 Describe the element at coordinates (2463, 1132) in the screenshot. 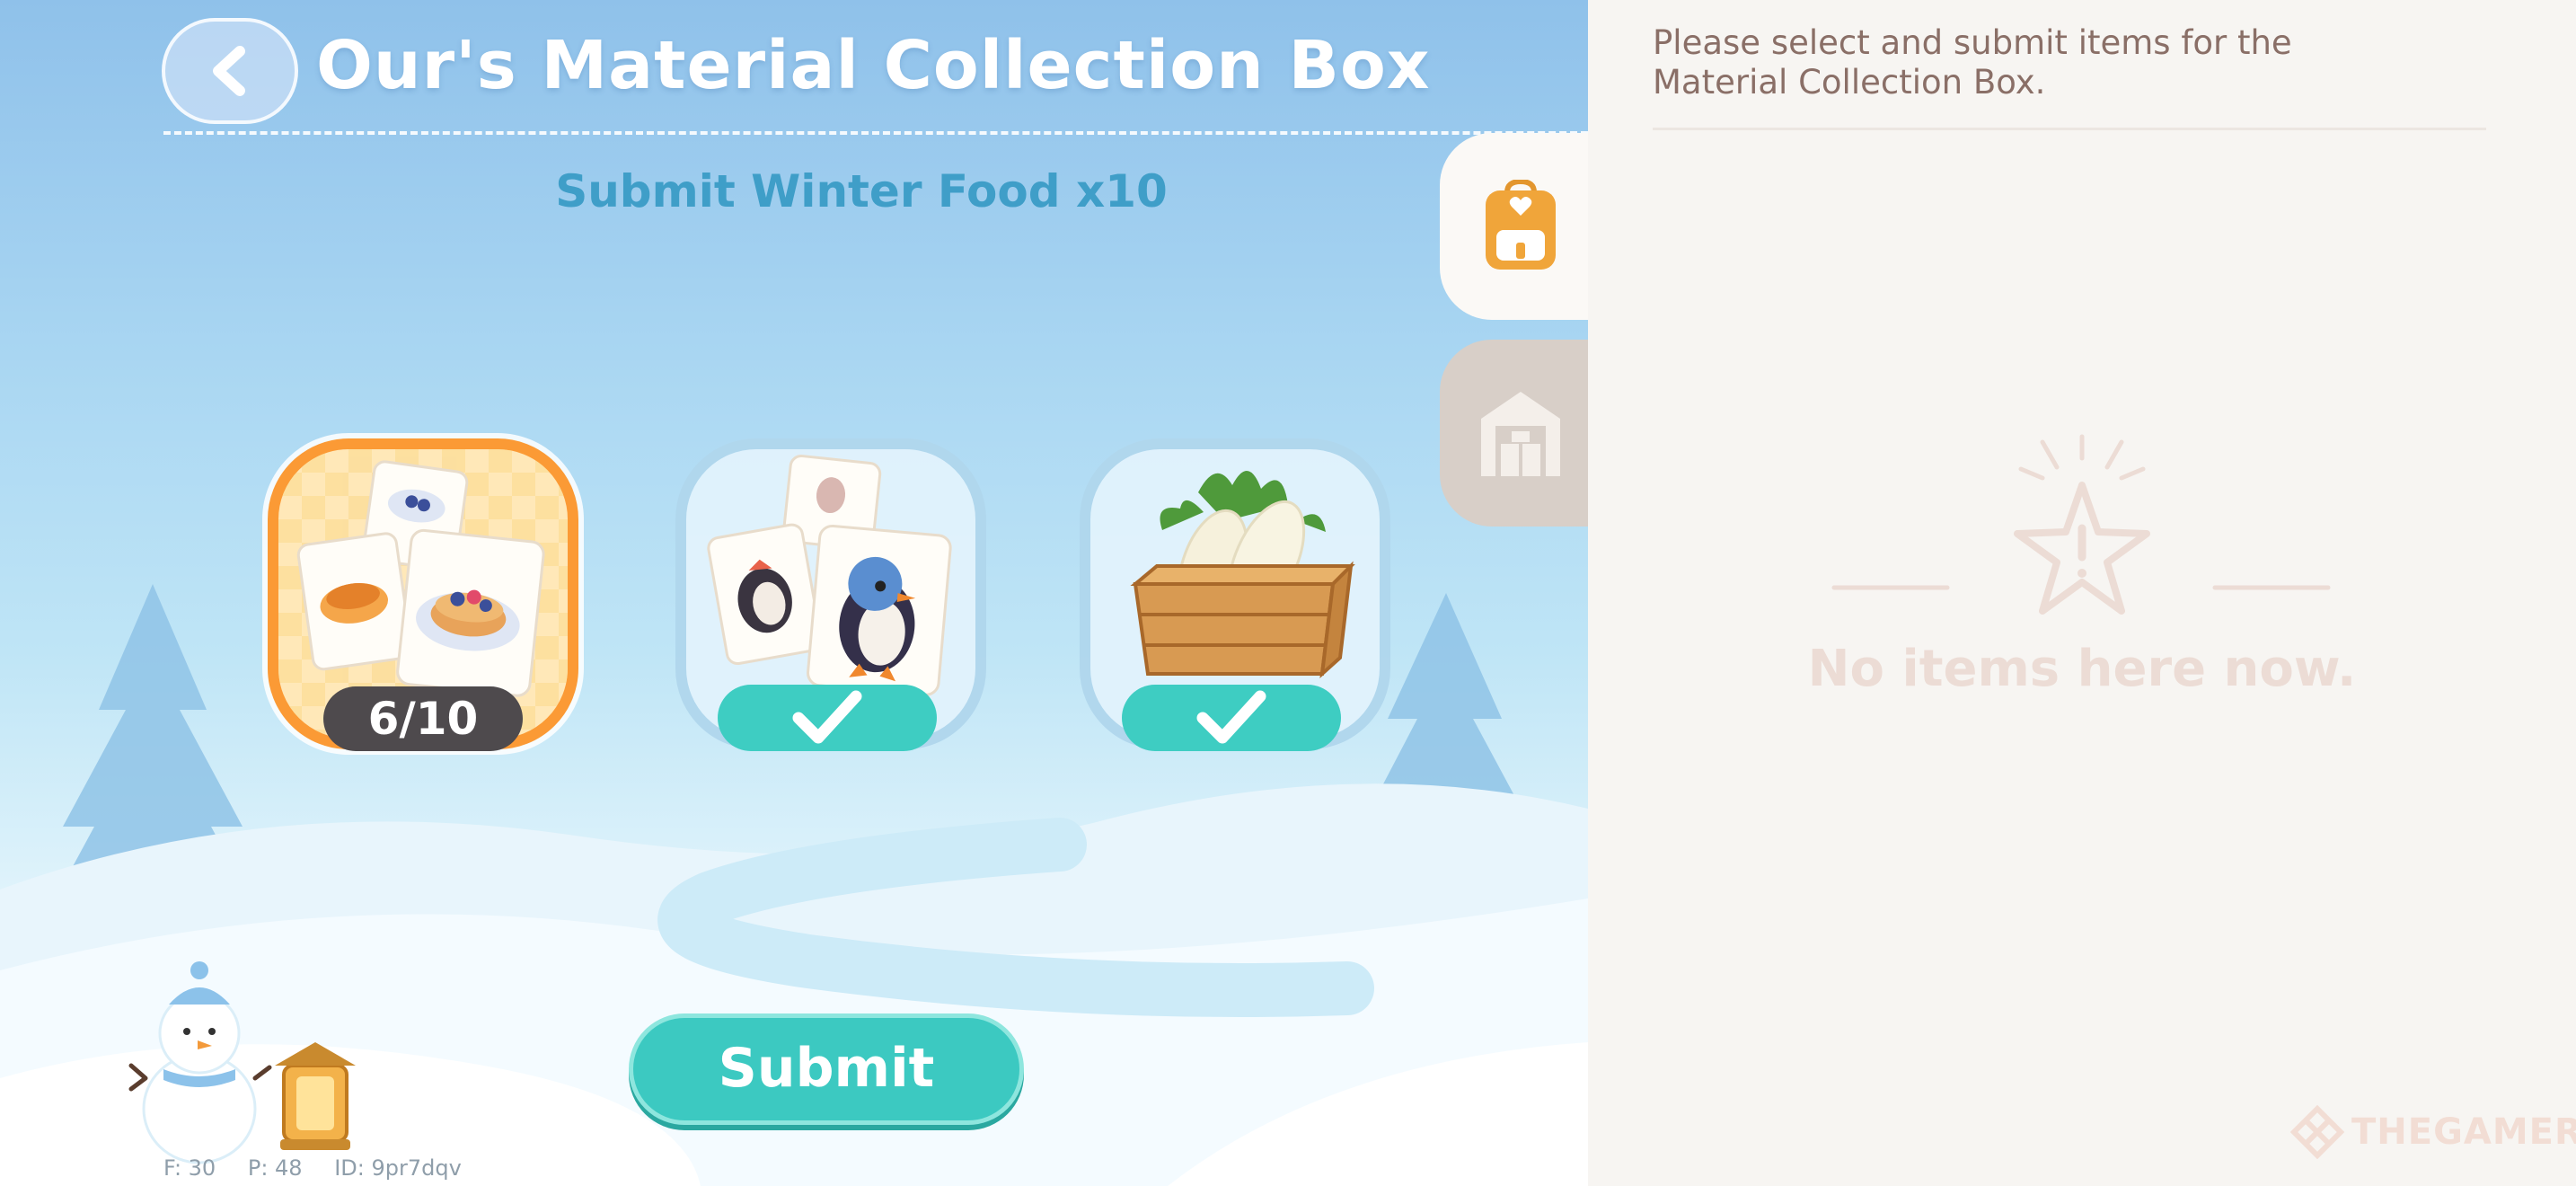

I see `watermark-text: THEGAMER` at that location.